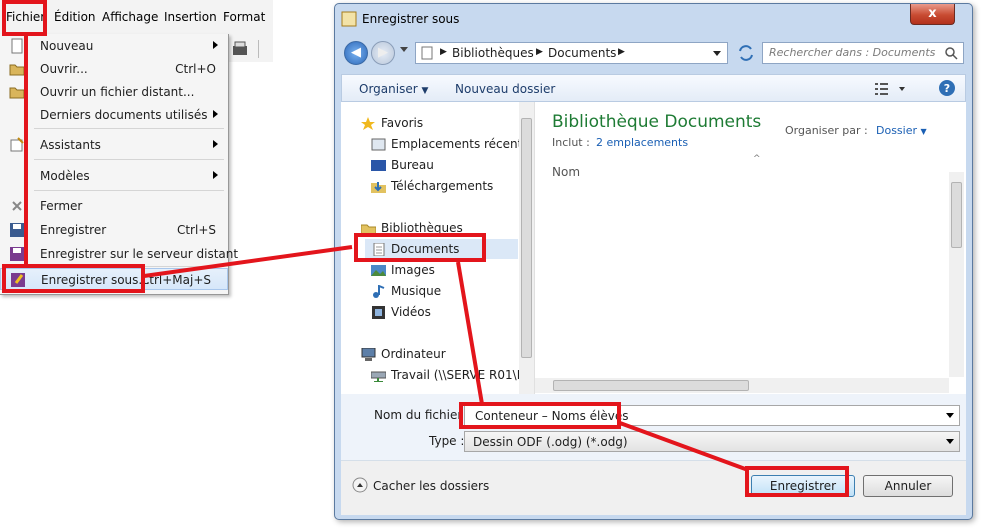 The height and width of the screenshot is (529, 990). Describe the element at coordinates (470, 333) in the screenshot. I see `annotation-line-documents-to-filename` at that location.